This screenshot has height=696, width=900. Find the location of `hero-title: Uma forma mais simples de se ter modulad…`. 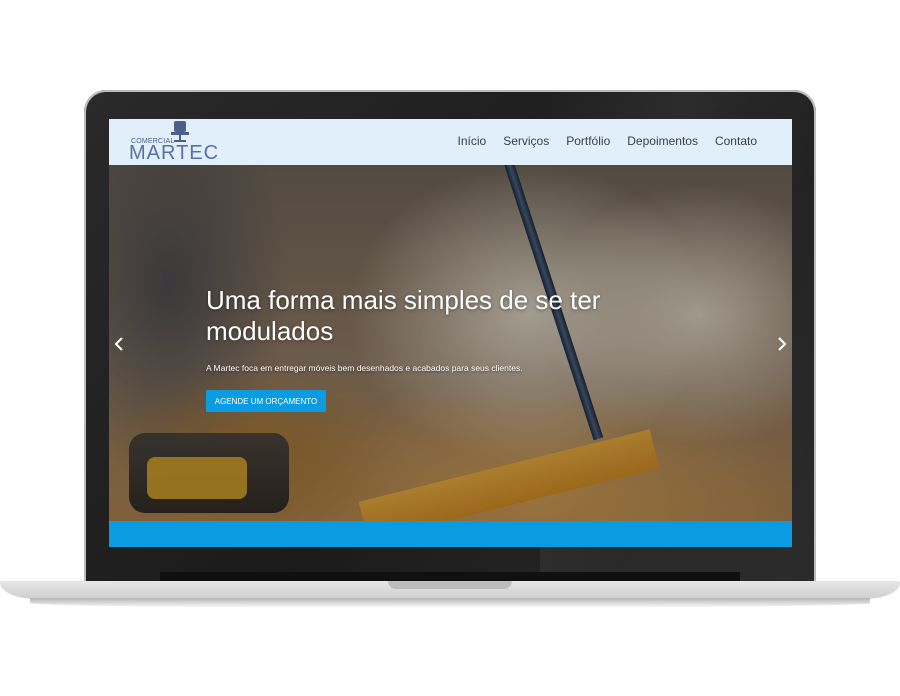

hero-title: Uma forma mais simples de se ter modulad… is located at coordinates (403, 315).